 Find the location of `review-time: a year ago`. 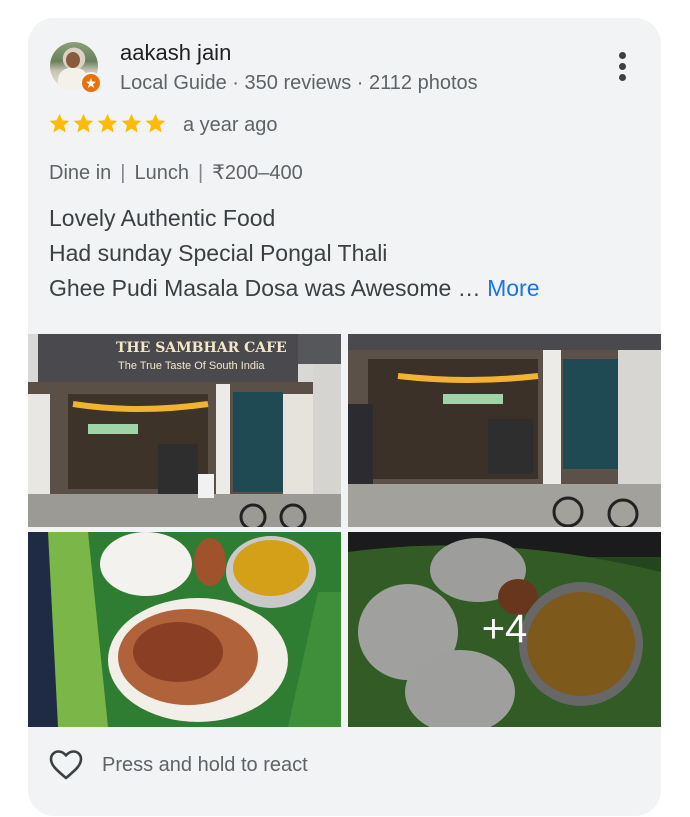

review-time: a year ago is located at coordinates (230, 125).